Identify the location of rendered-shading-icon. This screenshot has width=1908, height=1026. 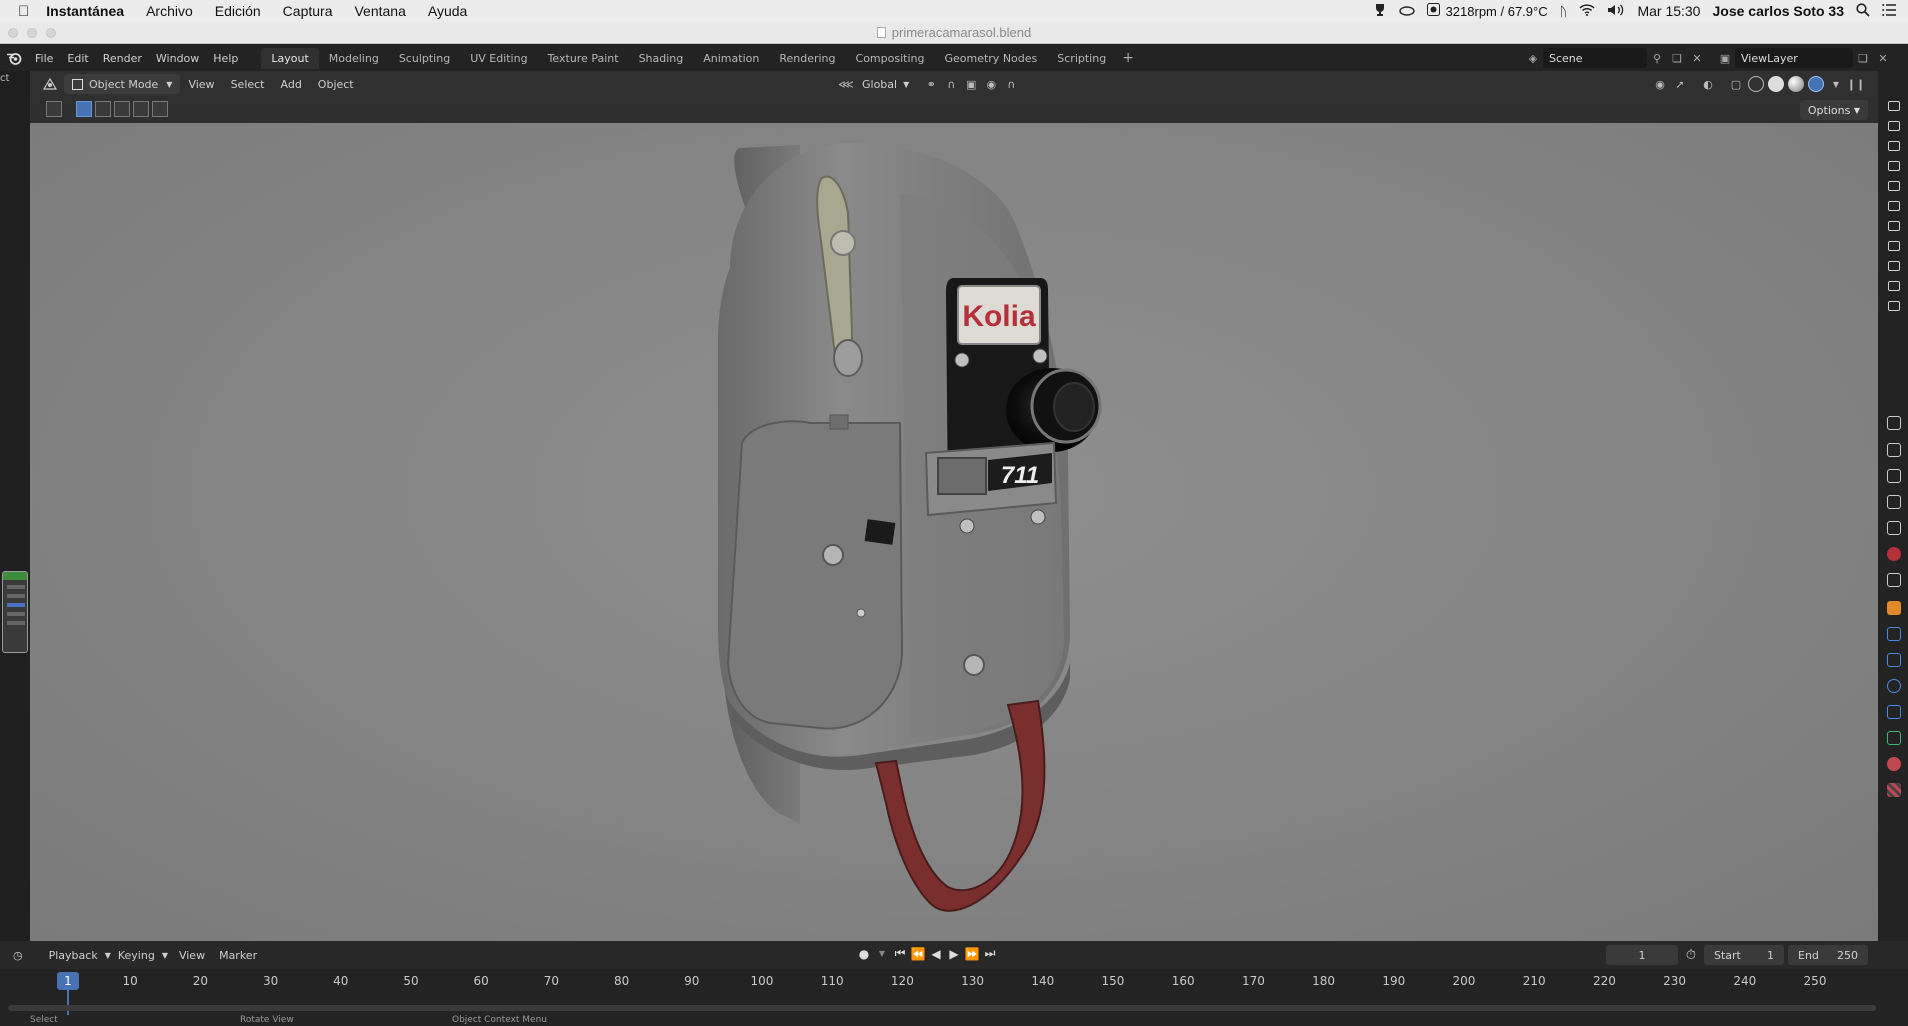
(1816, 84).